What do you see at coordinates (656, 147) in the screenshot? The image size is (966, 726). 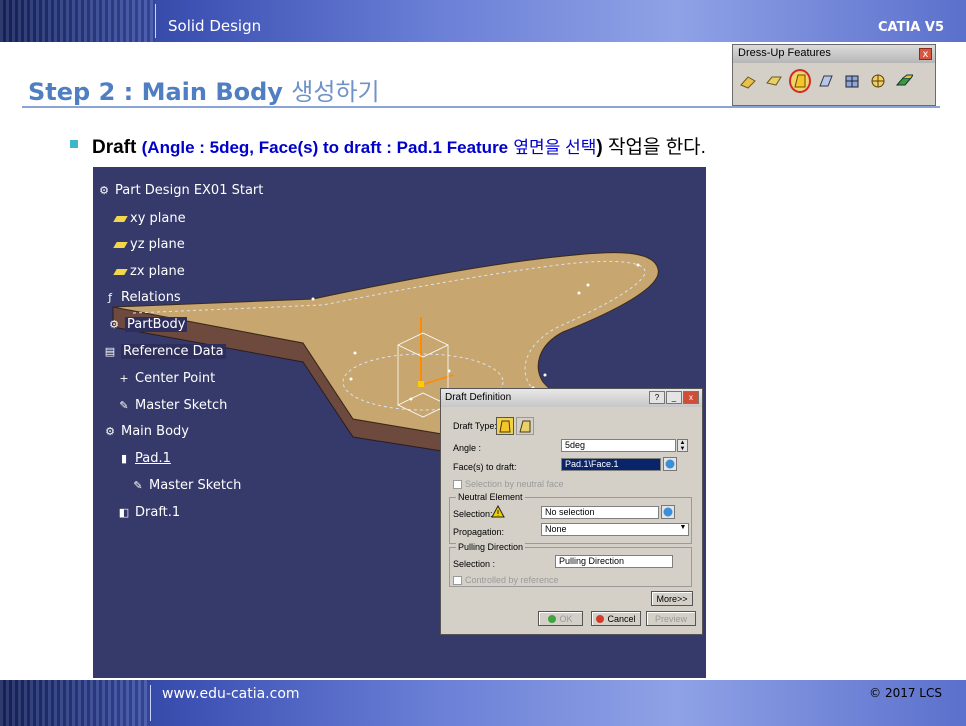 I see `instruction-tail: 작업을 한다.` at bounding box center [656, 147].